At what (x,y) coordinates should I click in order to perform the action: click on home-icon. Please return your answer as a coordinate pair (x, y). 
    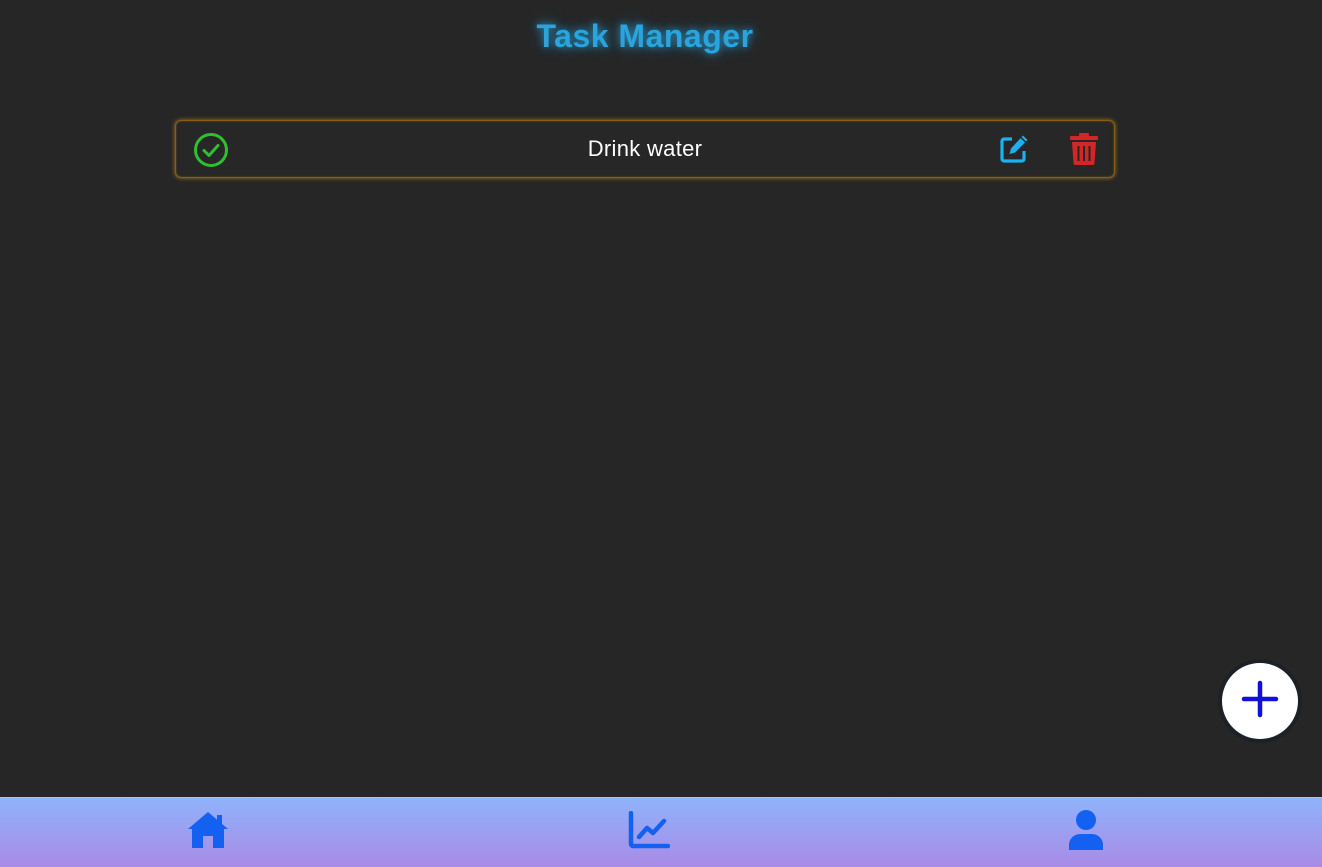
    Looking at the image, I should click on (208, 832).